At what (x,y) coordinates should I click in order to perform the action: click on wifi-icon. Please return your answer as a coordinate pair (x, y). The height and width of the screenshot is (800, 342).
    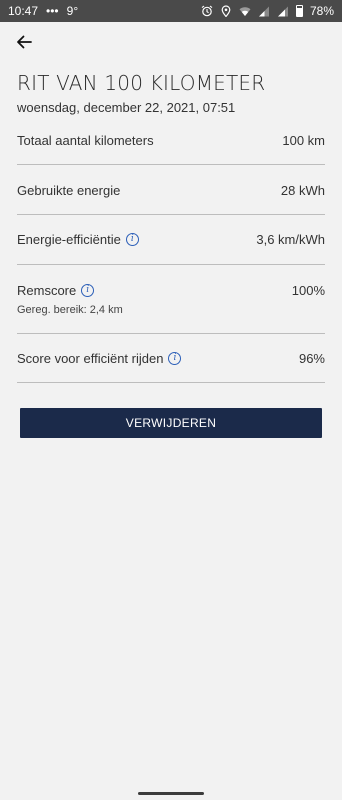
    Looking at the image, I should click on (245, 11).